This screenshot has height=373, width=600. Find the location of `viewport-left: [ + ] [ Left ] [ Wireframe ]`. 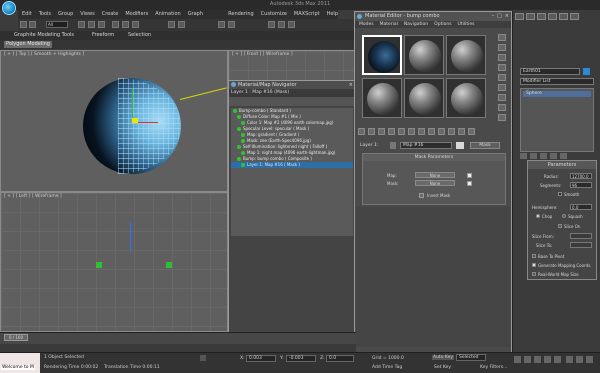

viewport-left: [ + ] [ Left ] [ Wireframe ] is located at coordinates (114, 262).